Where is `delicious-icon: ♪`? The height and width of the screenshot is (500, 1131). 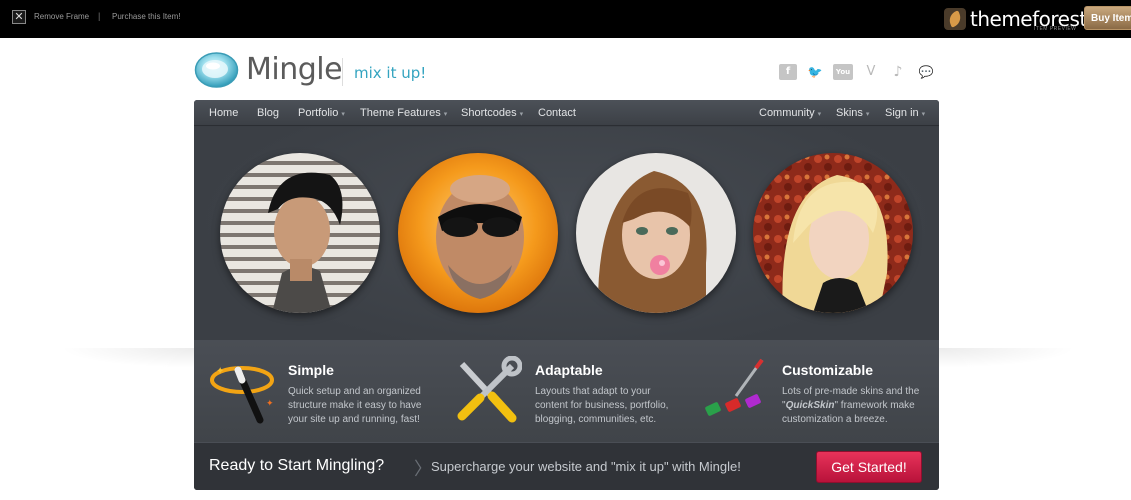
delicious-icon: ♪ is located at coordinates (898, 72).